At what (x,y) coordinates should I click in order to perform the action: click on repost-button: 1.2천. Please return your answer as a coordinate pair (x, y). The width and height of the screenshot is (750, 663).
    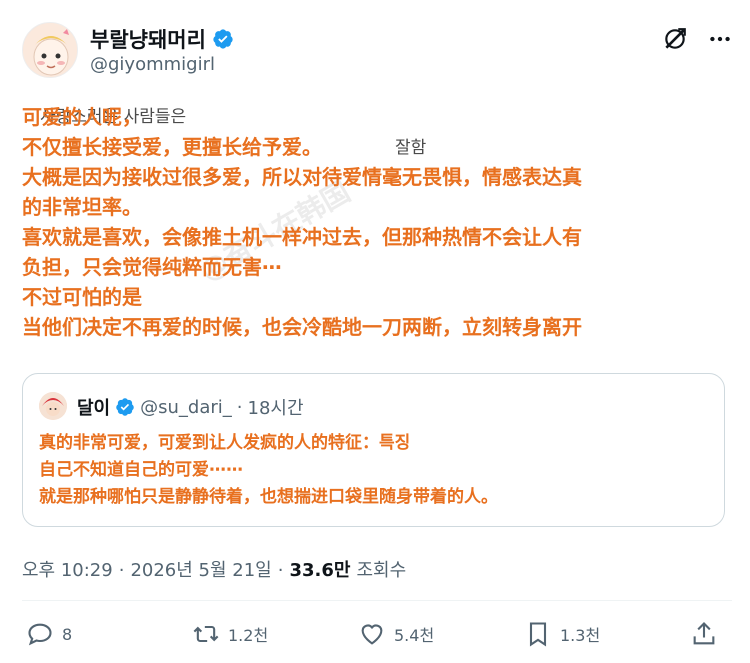
    Looking at the image, I should click on (230, 634).